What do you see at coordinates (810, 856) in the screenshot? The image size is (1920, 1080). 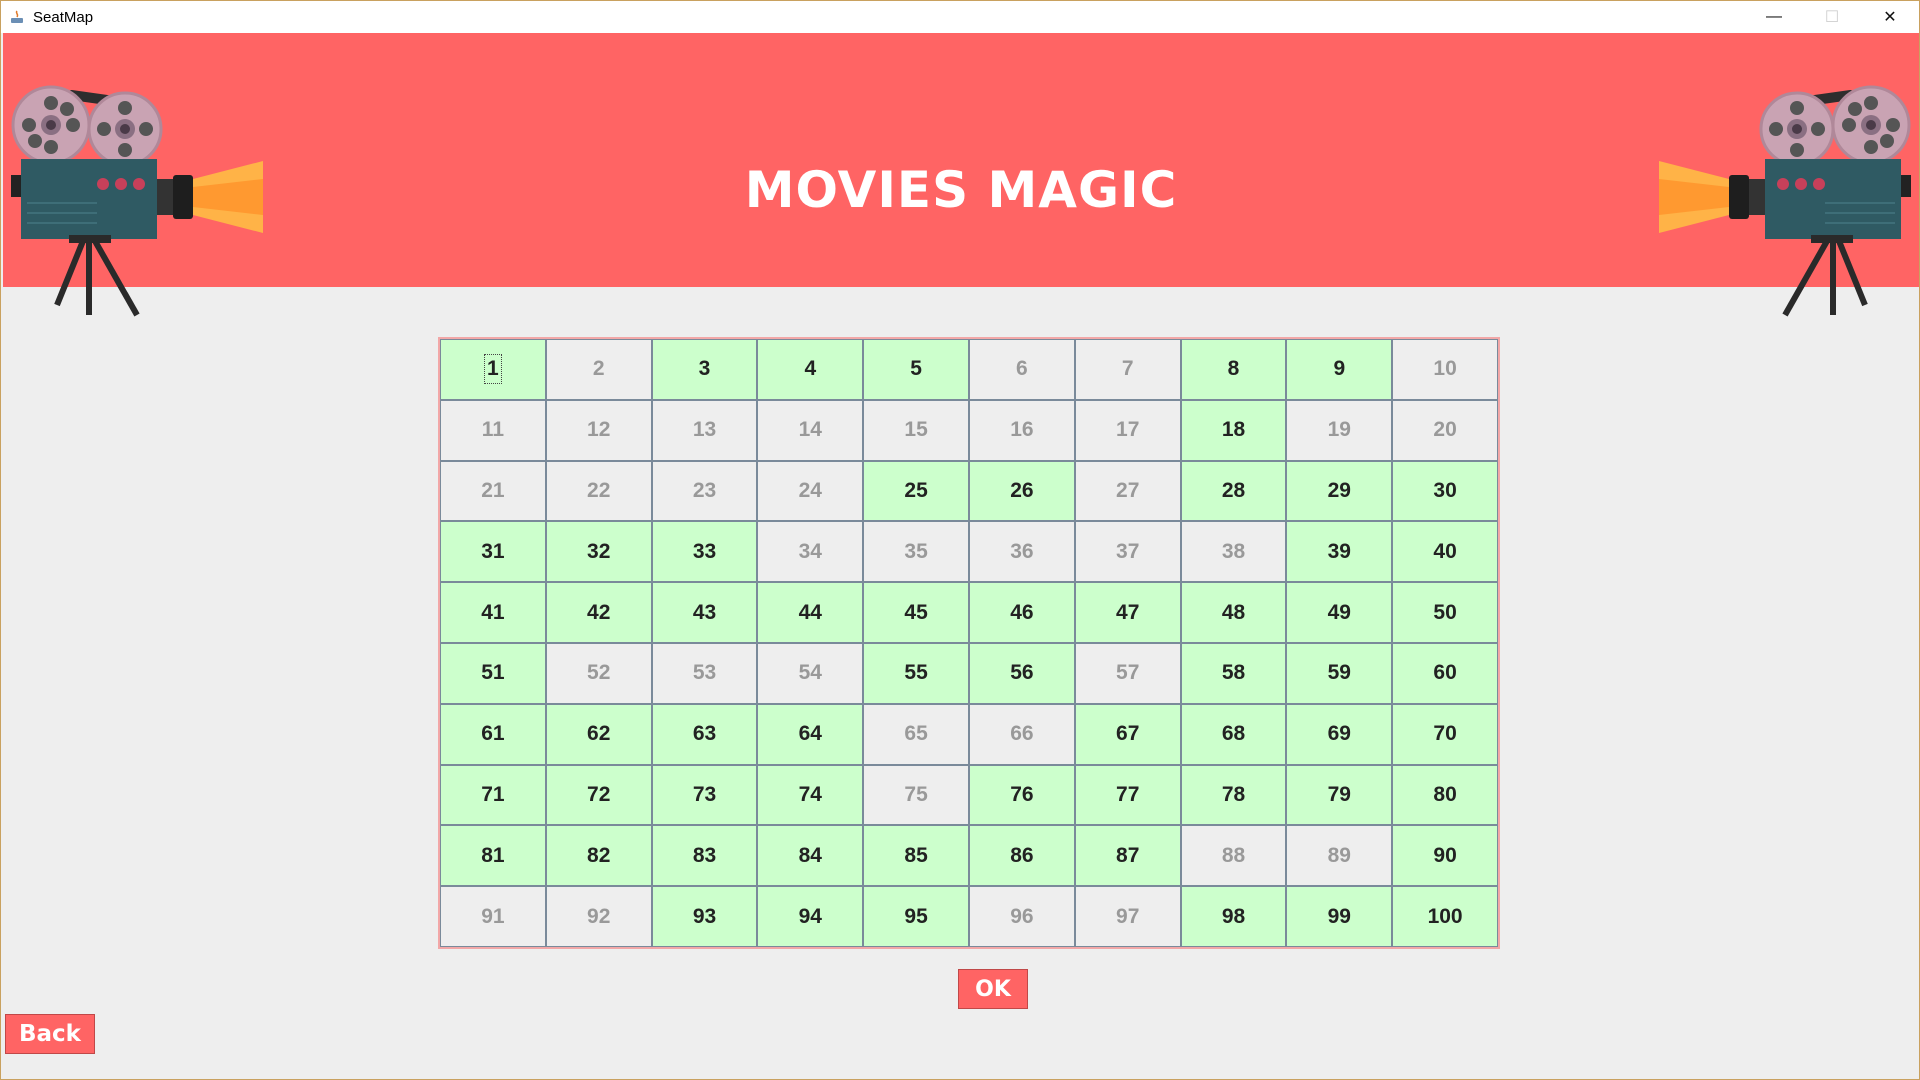 I see `seat-button: 84` at bounding box center [810, 856].